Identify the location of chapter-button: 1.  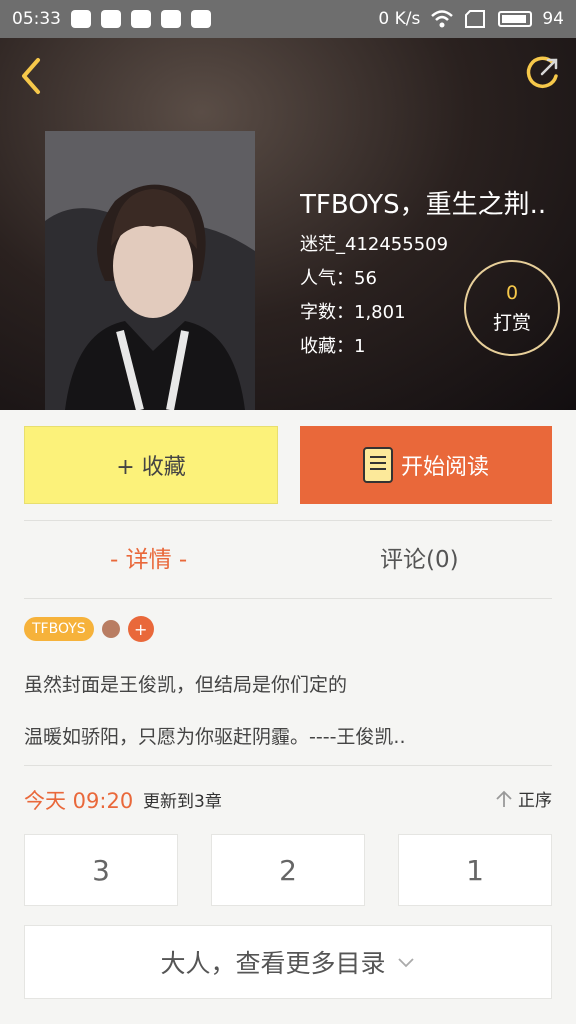
(475, 870).